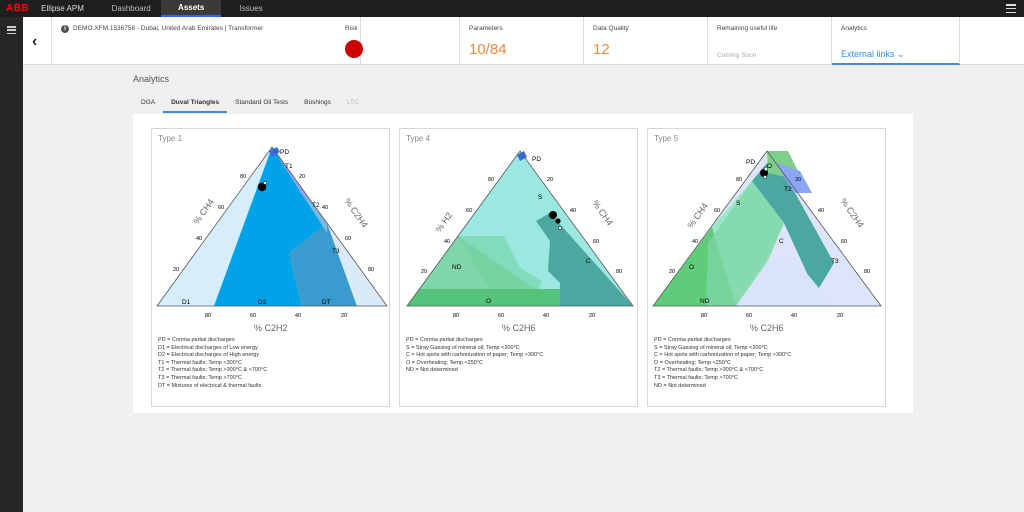 The height and width of the screenshot is (512, 1024). Describe the element at coordinates (261, 103) in the screenshot. I see `tab-standard-oil-tests: Standard Oil Tests` at that location.